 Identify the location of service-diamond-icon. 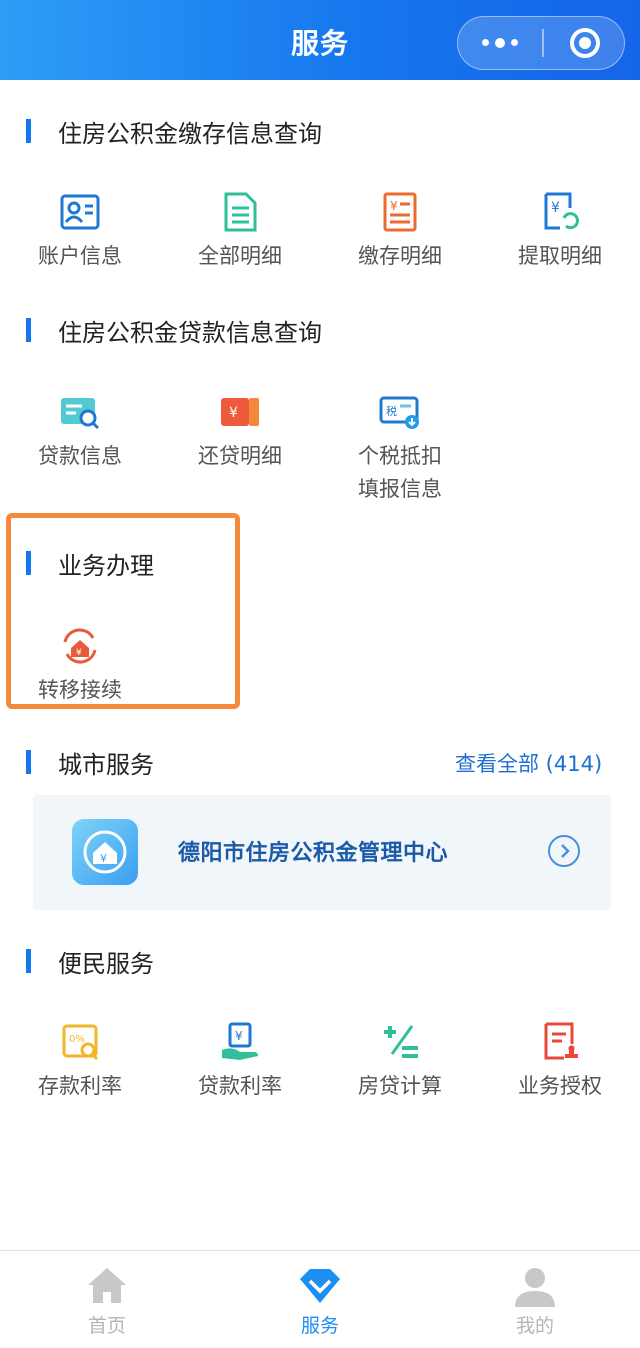
(320, 1286).